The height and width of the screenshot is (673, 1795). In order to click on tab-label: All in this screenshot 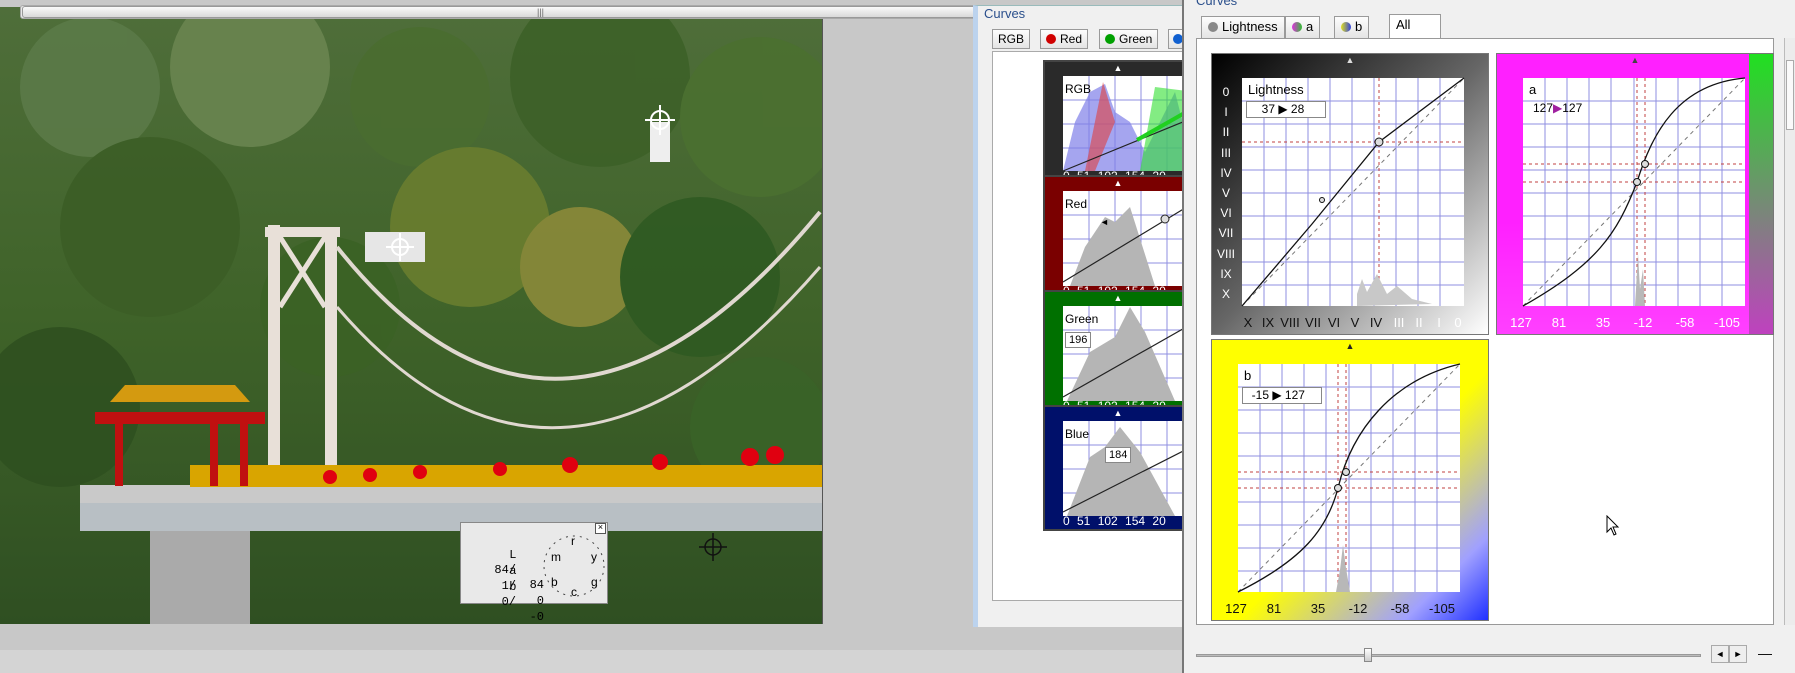, I will do `click(1403, 24)`.